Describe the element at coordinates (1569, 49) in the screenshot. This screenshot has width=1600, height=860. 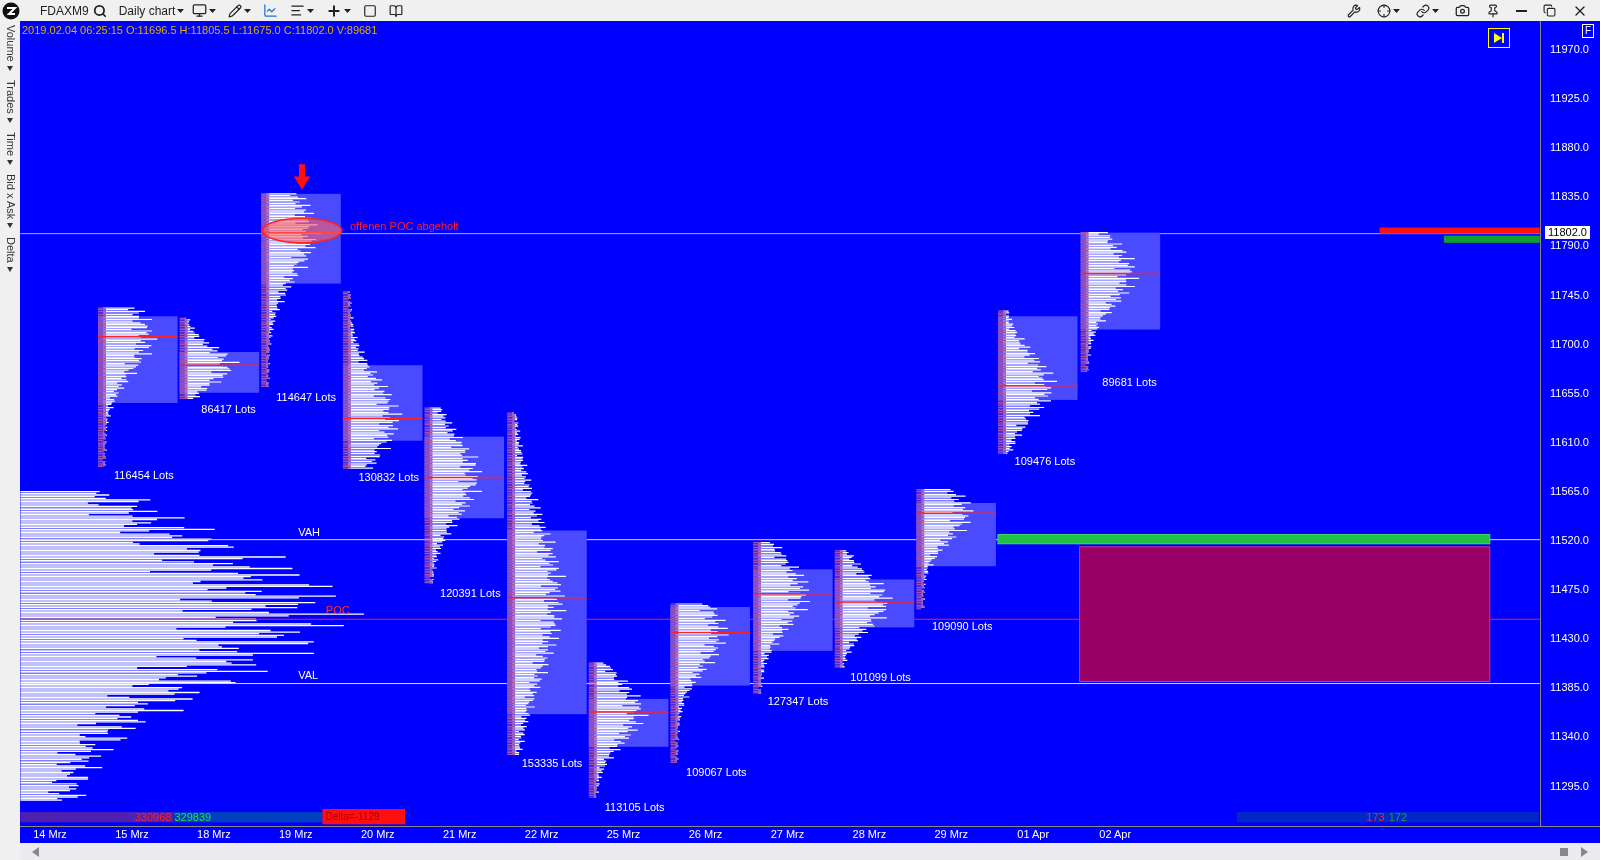
I see `price-label: 11970.0` at that location.